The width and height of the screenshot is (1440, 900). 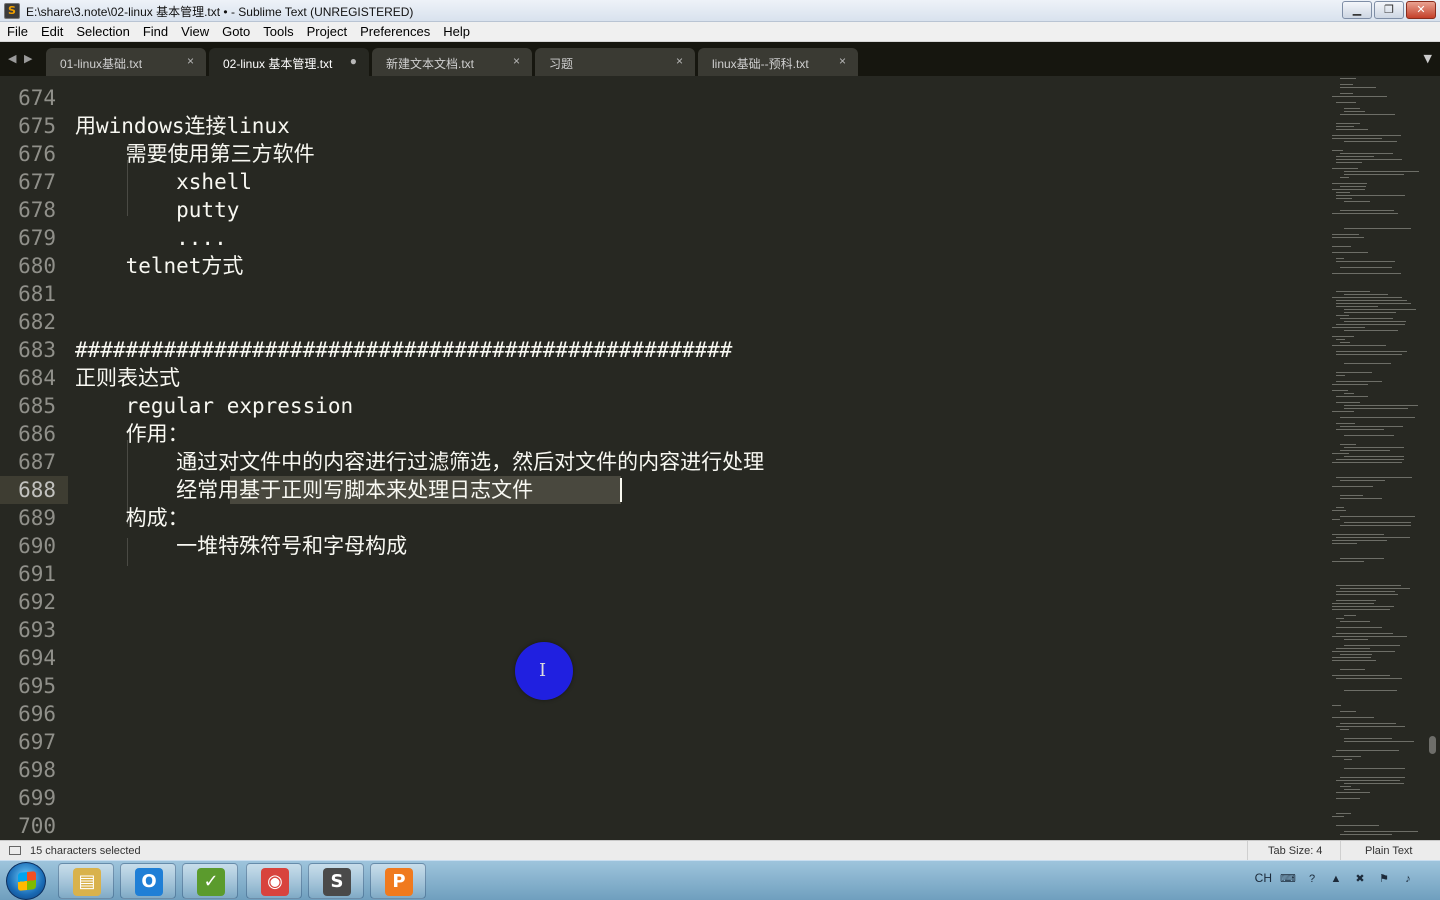 What do you see at coordinates (51, 31) in the screenshot?
I see `menu-edit: Edit` at bounding box center [51, 31].